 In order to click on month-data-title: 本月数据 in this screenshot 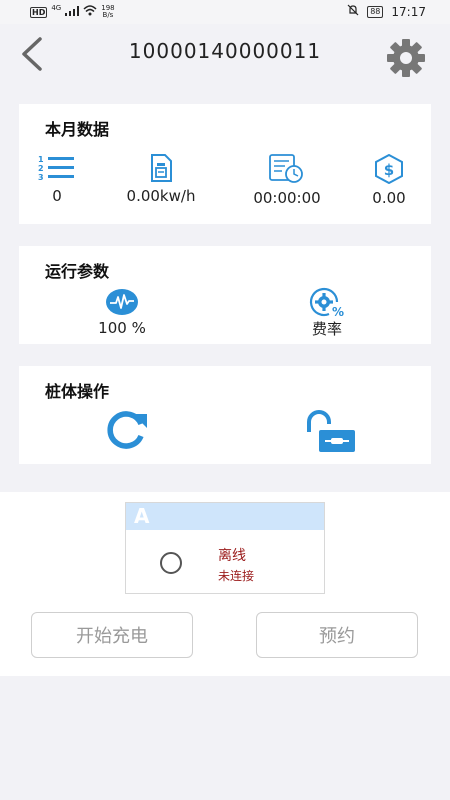, I will do `click(77, 129)`.